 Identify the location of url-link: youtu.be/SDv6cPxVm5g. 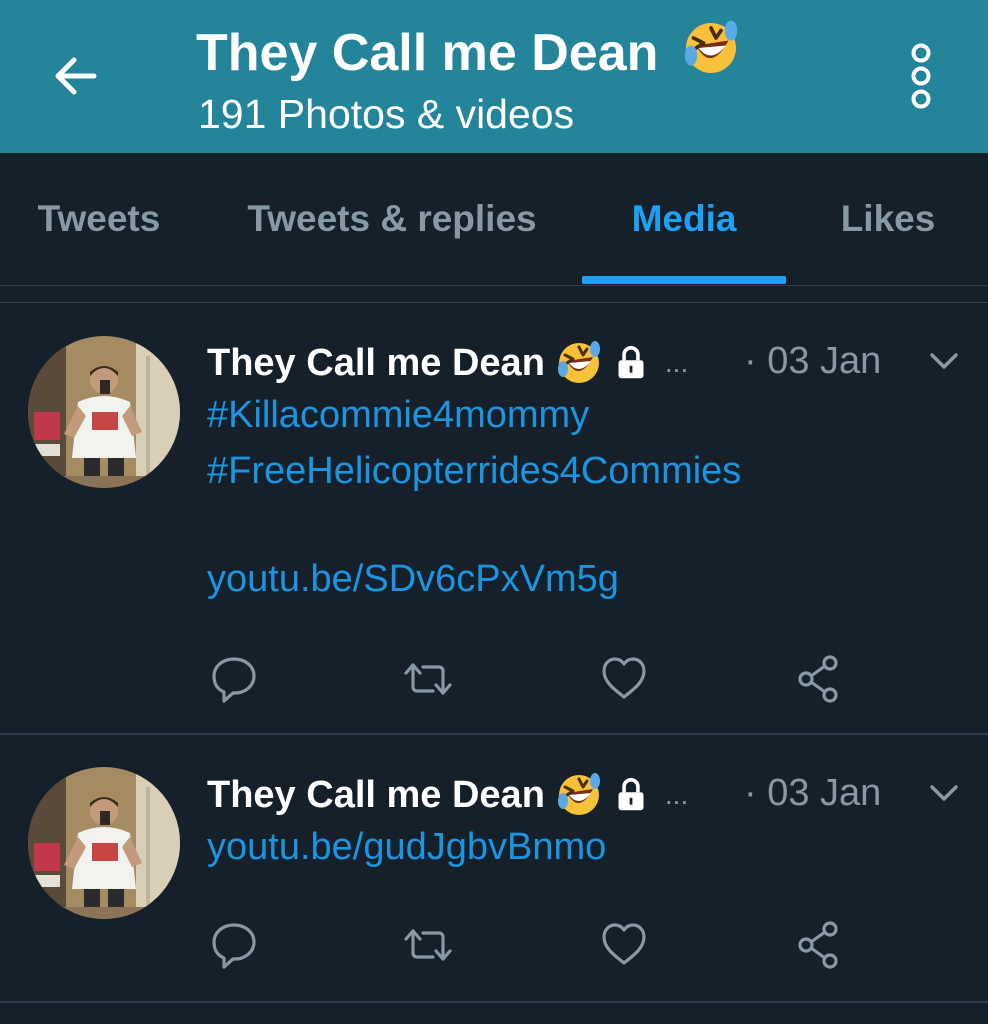
(413, 579).